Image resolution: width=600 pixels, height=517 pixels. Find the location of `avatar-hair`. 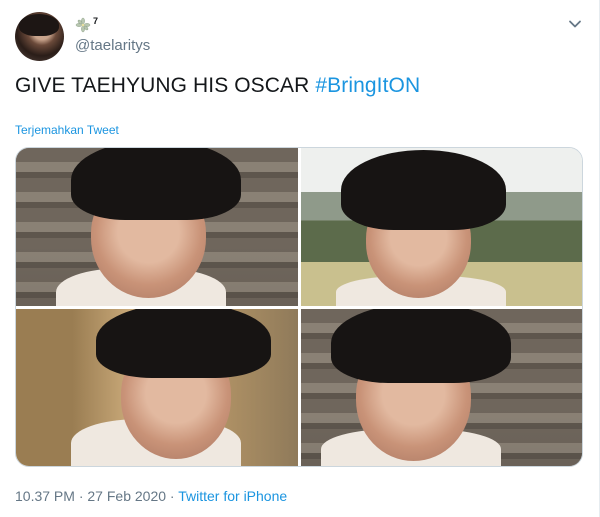

avatar-hair is located at coordinates (39, 25).